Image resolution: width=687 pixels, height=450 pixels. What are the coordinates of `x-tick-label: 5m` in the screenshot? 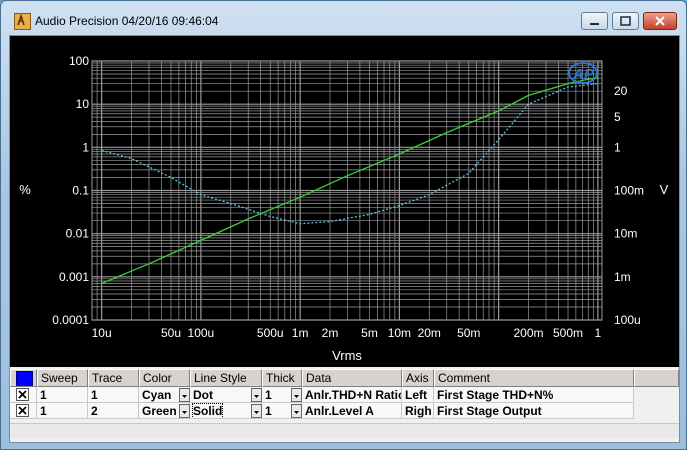 It's located at (369, 333).